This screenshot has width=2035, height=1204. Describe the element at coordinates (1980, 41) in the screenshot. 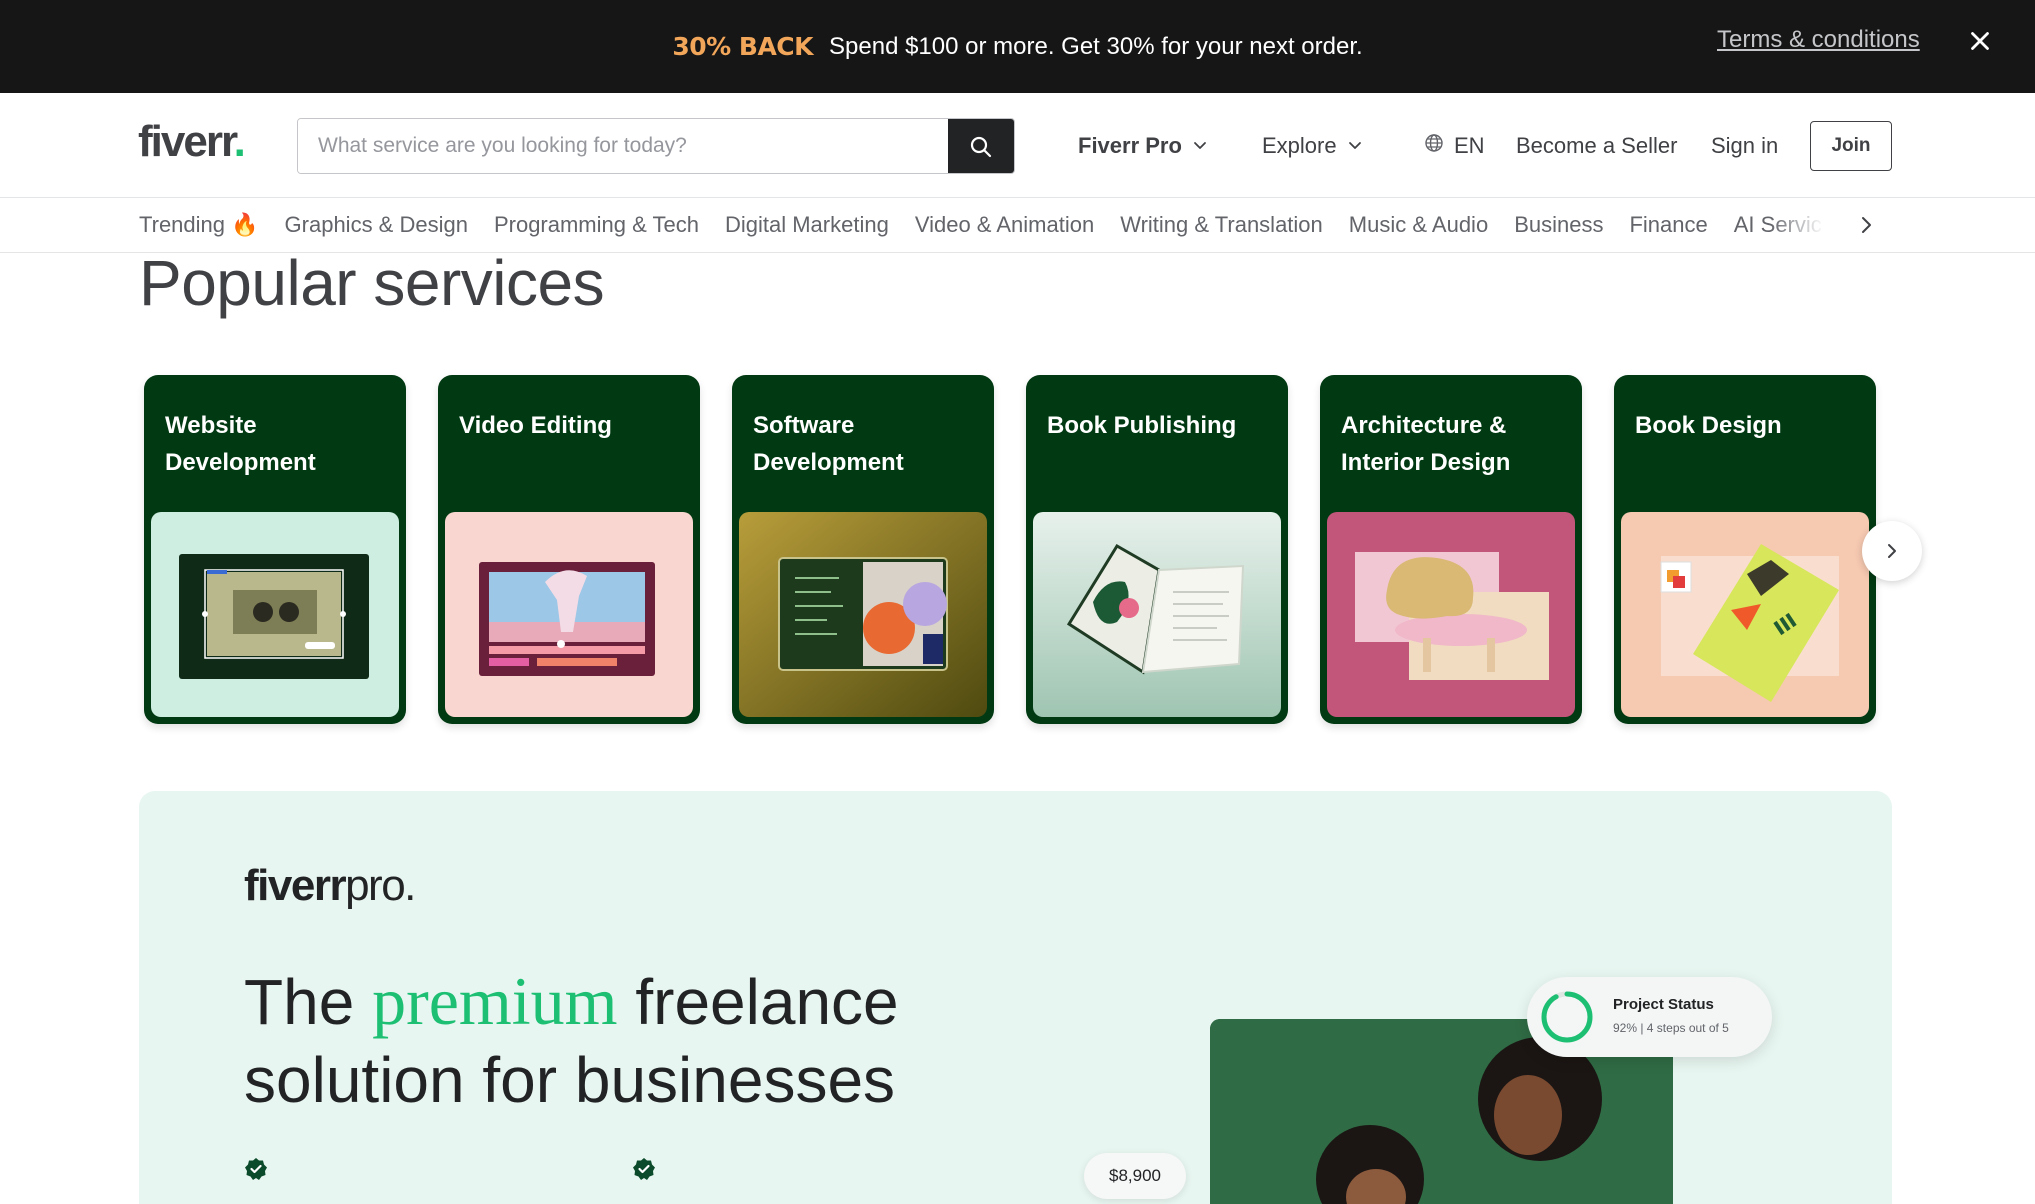

I see `close-icon` at that location.